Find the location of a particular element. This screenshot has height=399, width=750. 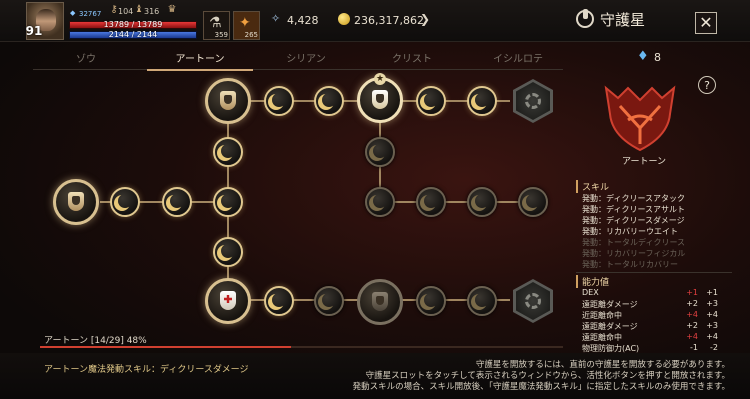

gold-coin-icon is located at coordinates (344, 19).